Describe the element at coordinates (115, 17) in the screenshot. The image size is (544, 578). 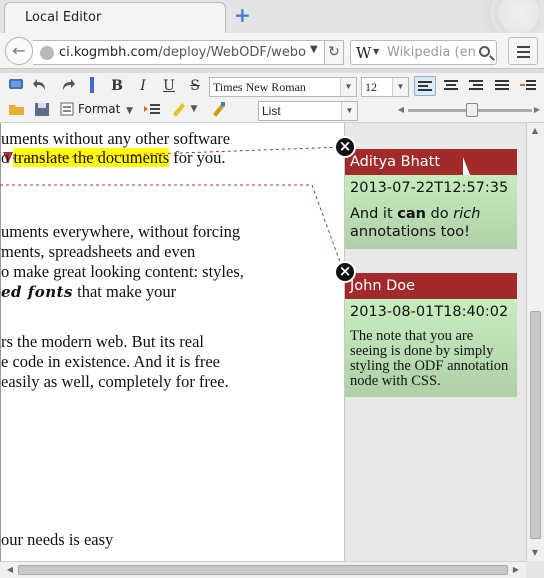
I see `tab-local-editor: Local Editor` at that location.